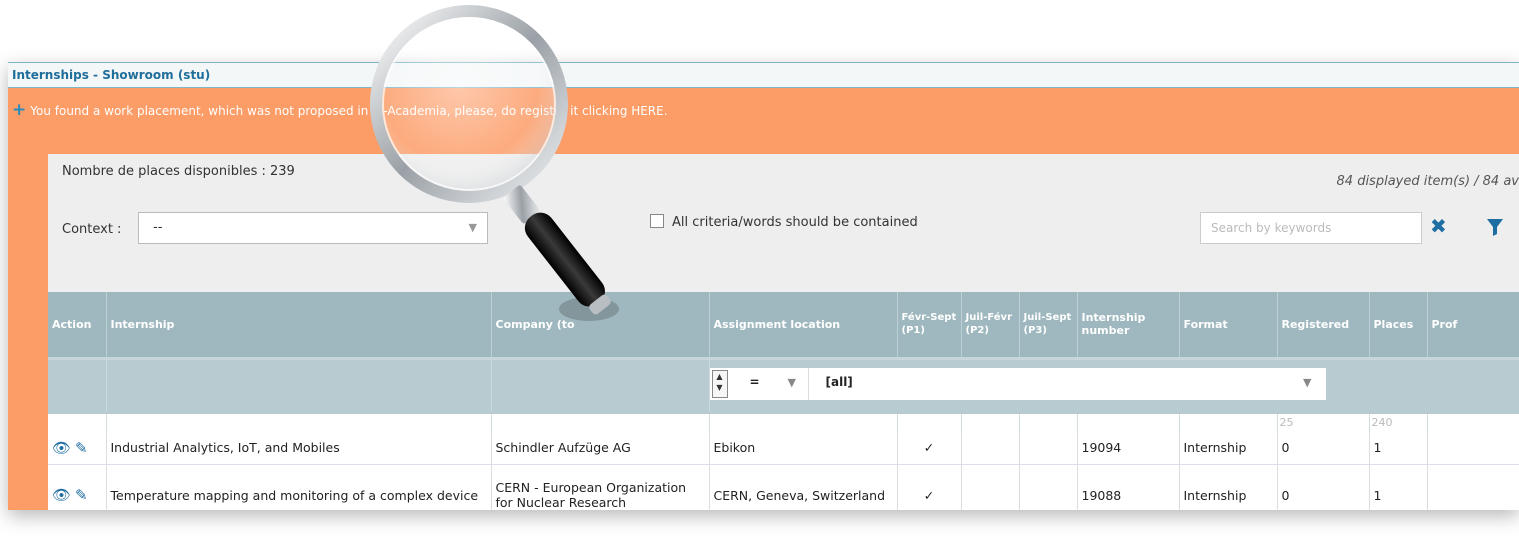 This screenshot has width=1519, height=552. What do you see at coordinates (783, 421) in the screenshot?
I see `summary-row: 25 240` at bounding box center [783, 421].